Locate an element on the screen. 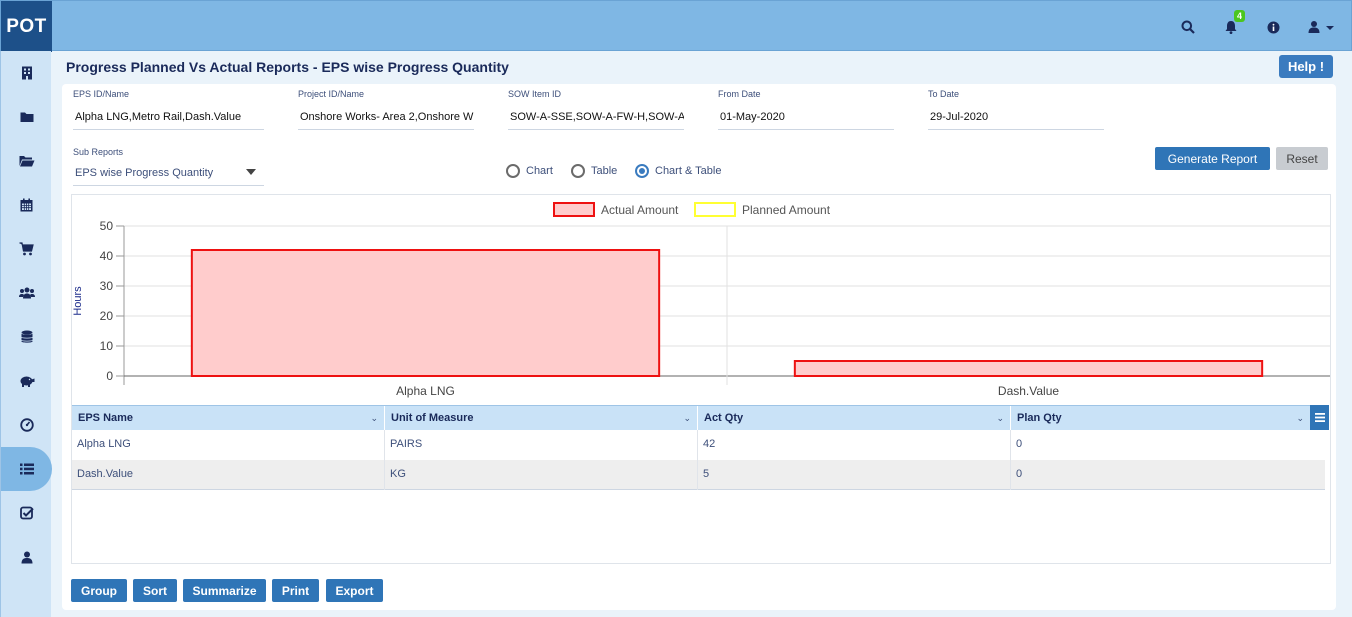 The width and height of the screenshot is (1352, 617). hamburger-icon is located at coordinates (1319, 417).